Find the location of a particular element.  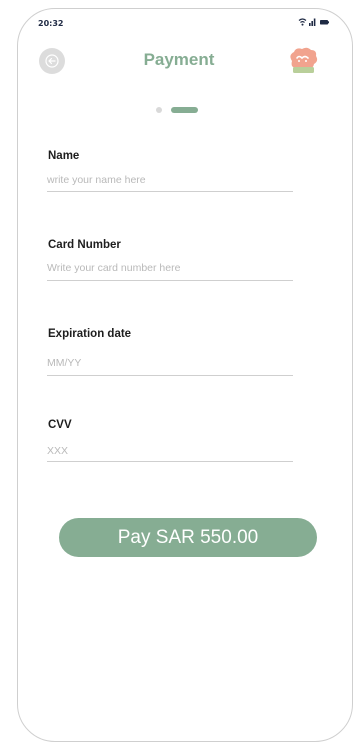

expiration-date-label: Expiration date is located at coordinates (90, 334).